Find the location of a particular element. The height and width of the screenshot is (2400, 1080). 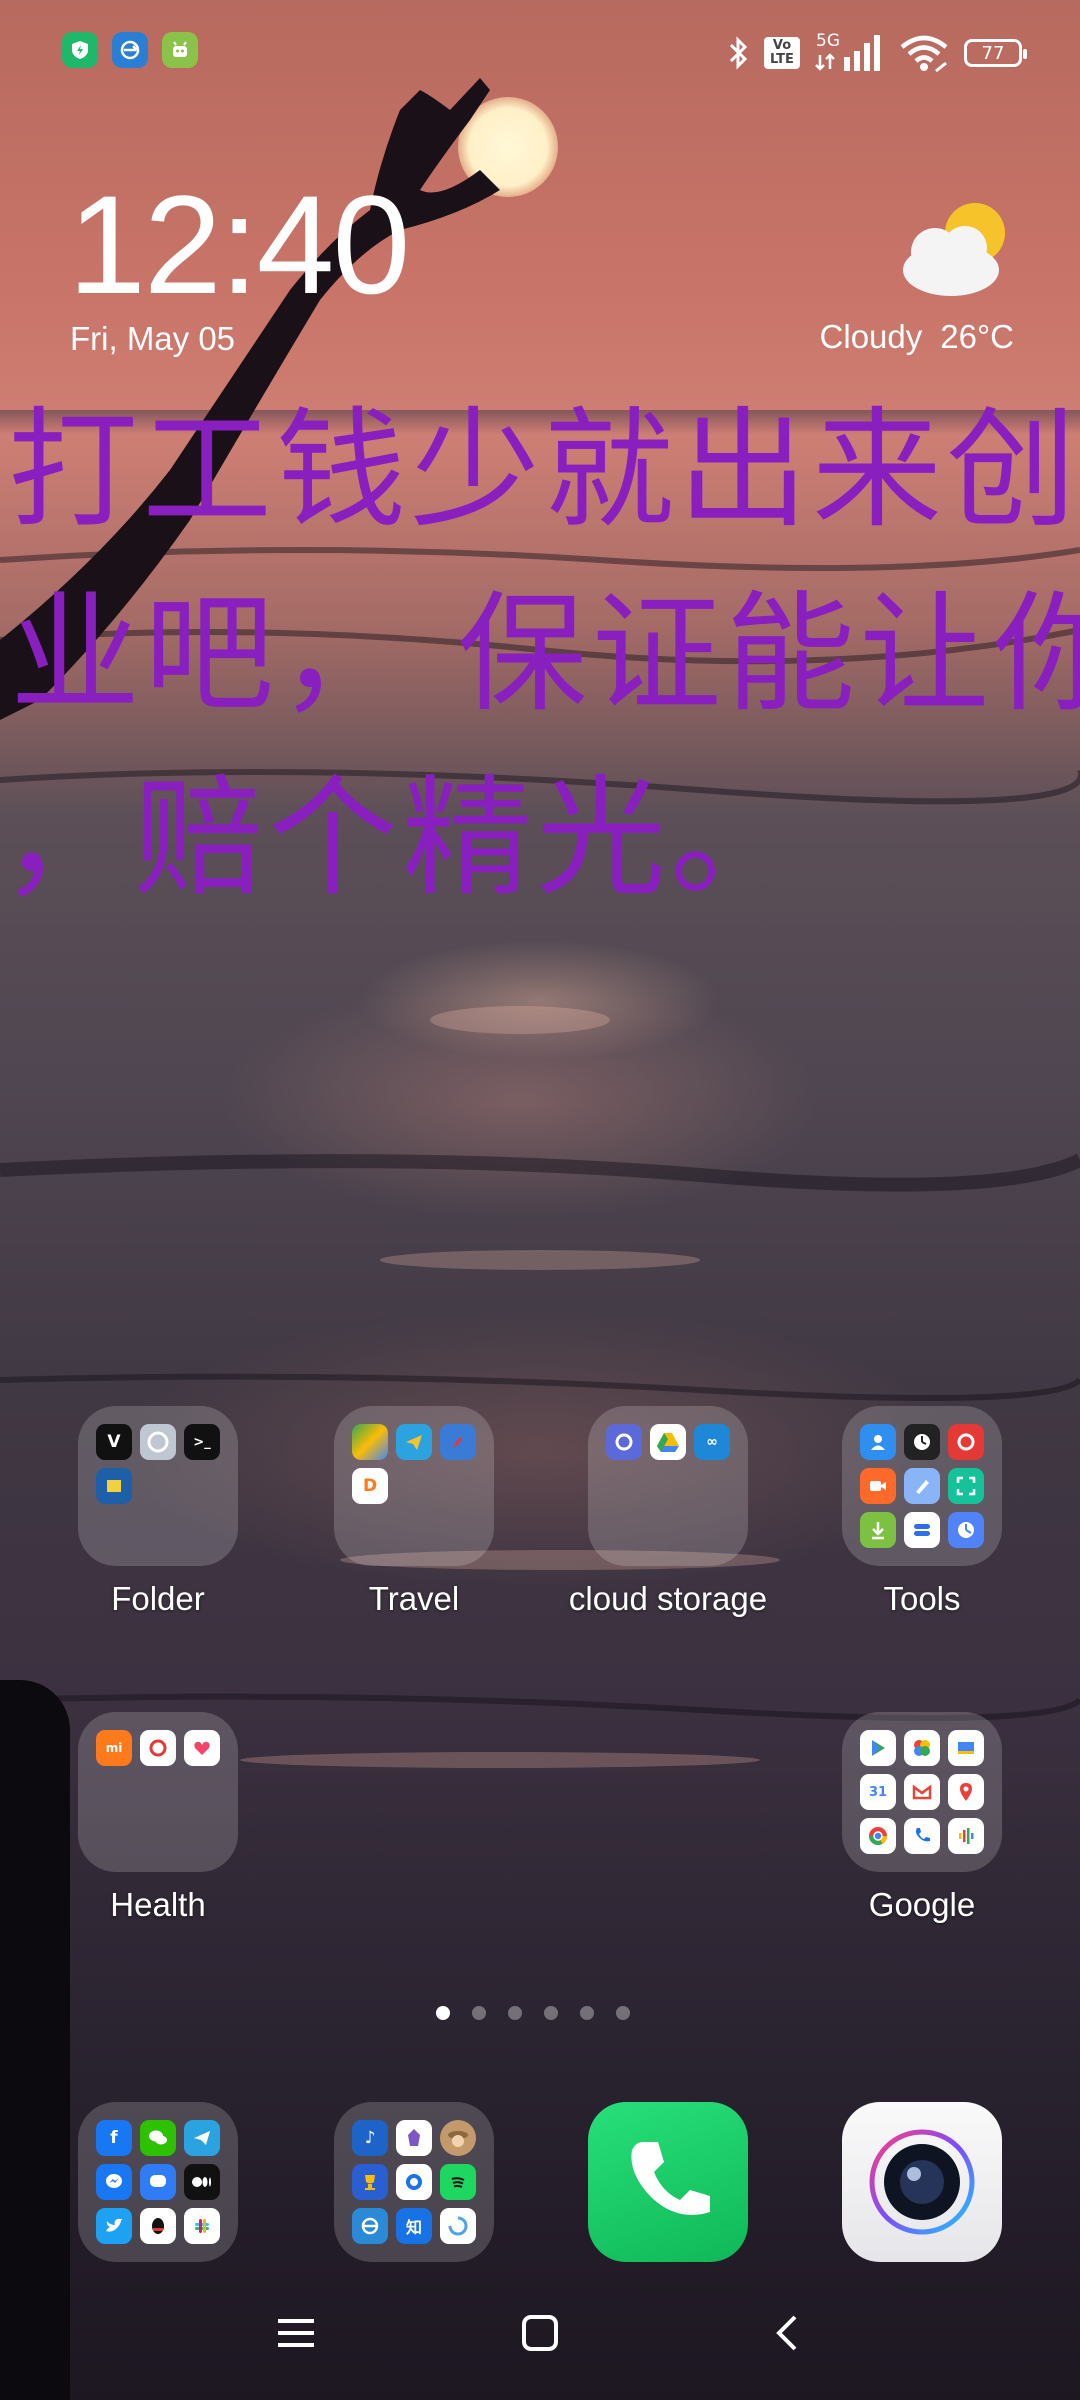

navigation-bar is located at coordinates (540, 2335).